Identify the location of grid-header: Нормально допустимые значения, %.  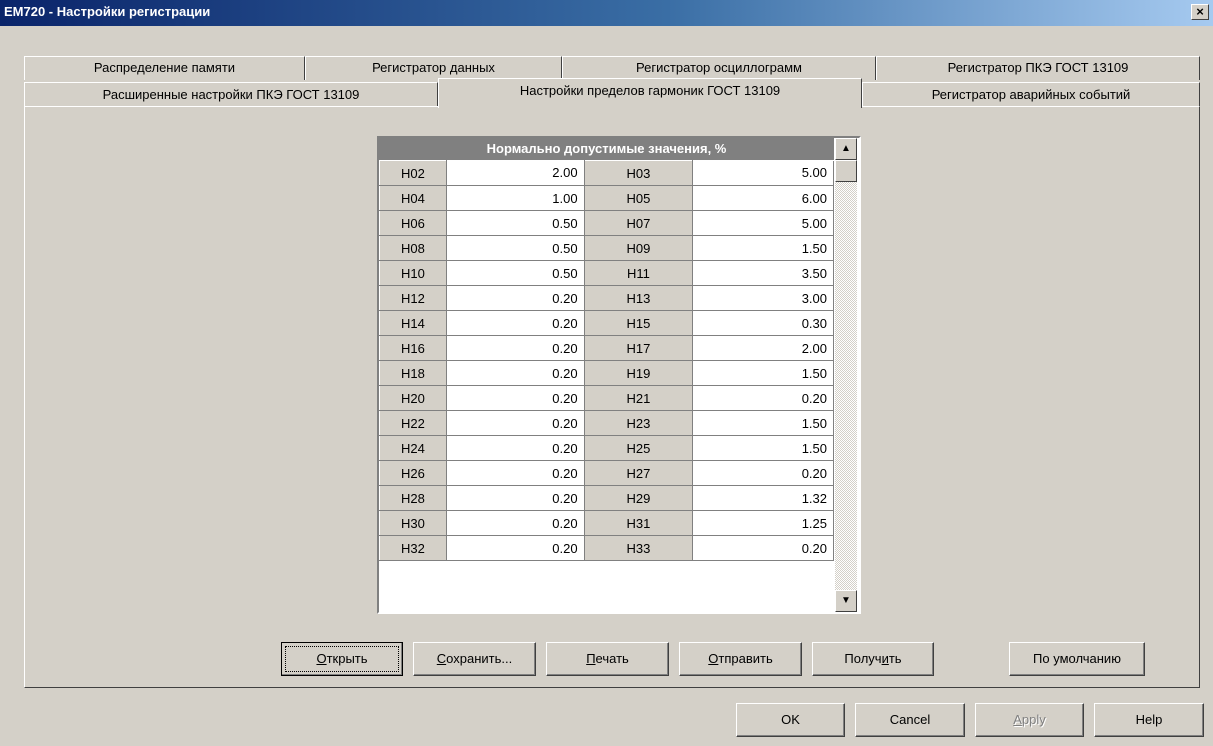
(606, 149).